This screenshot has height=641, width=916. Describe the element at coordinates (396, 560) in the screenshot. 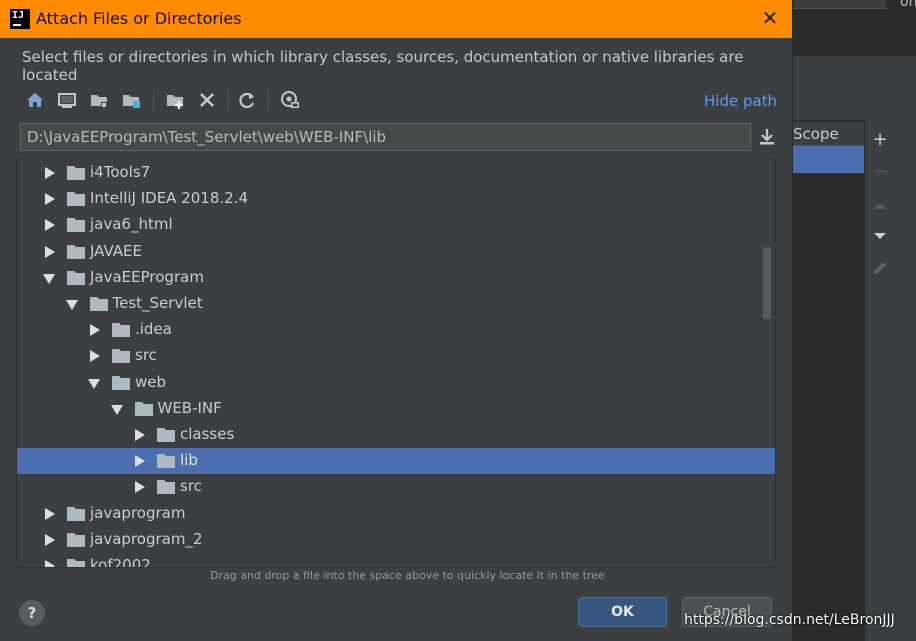

I see `tree-row: kof2002` at that location.